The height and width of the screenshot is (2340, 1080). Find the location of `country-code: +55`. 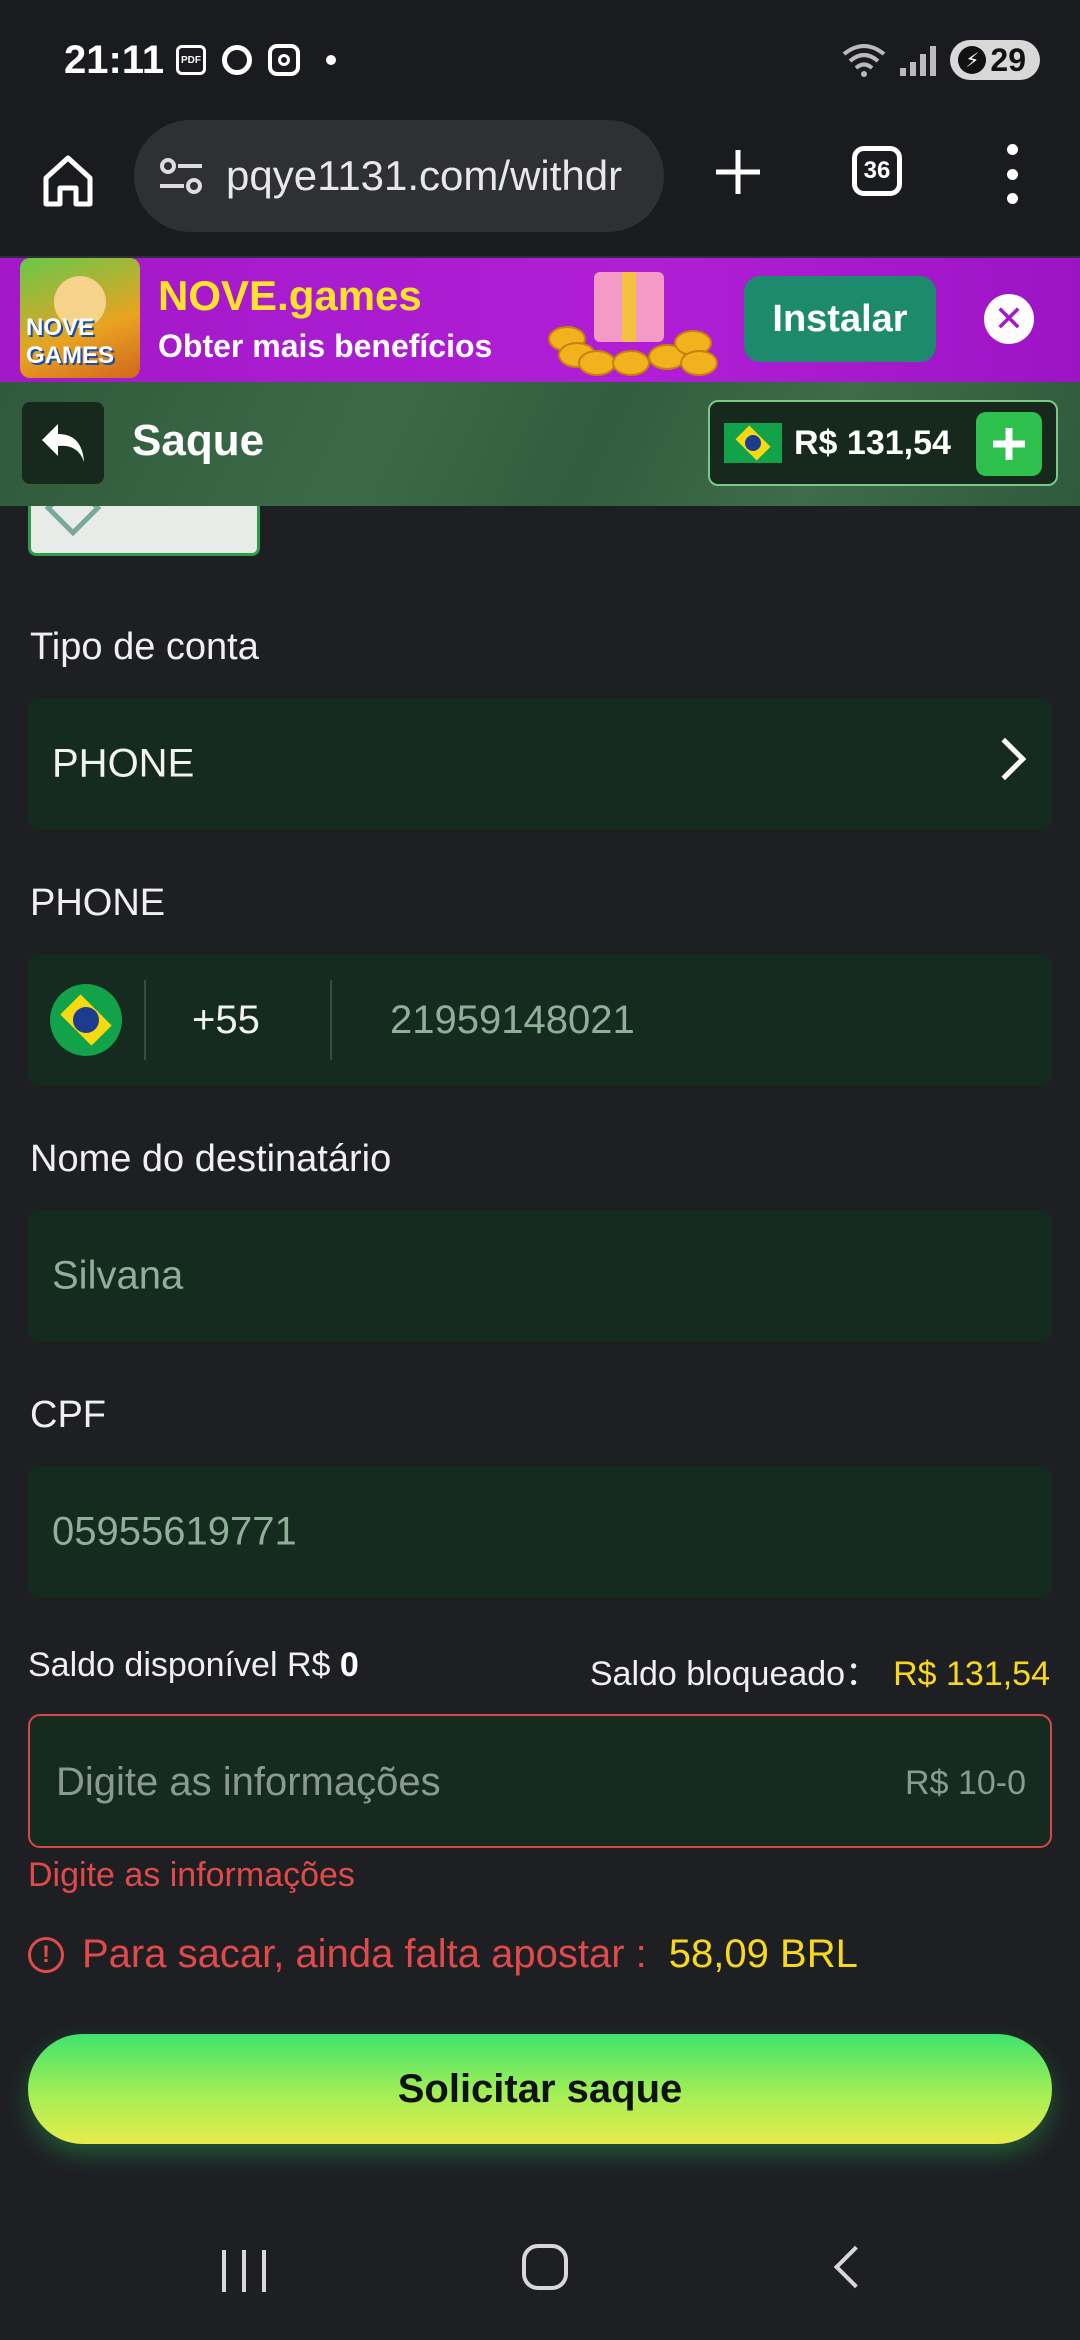

country-code: +55 is located at coordinates (226, 1020).